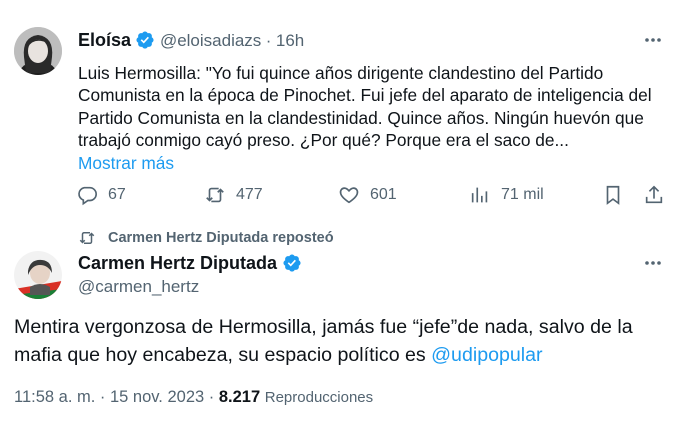 This screenshot has width=680, height=424. I want to click on repost-count: 477, so click(249, 194).